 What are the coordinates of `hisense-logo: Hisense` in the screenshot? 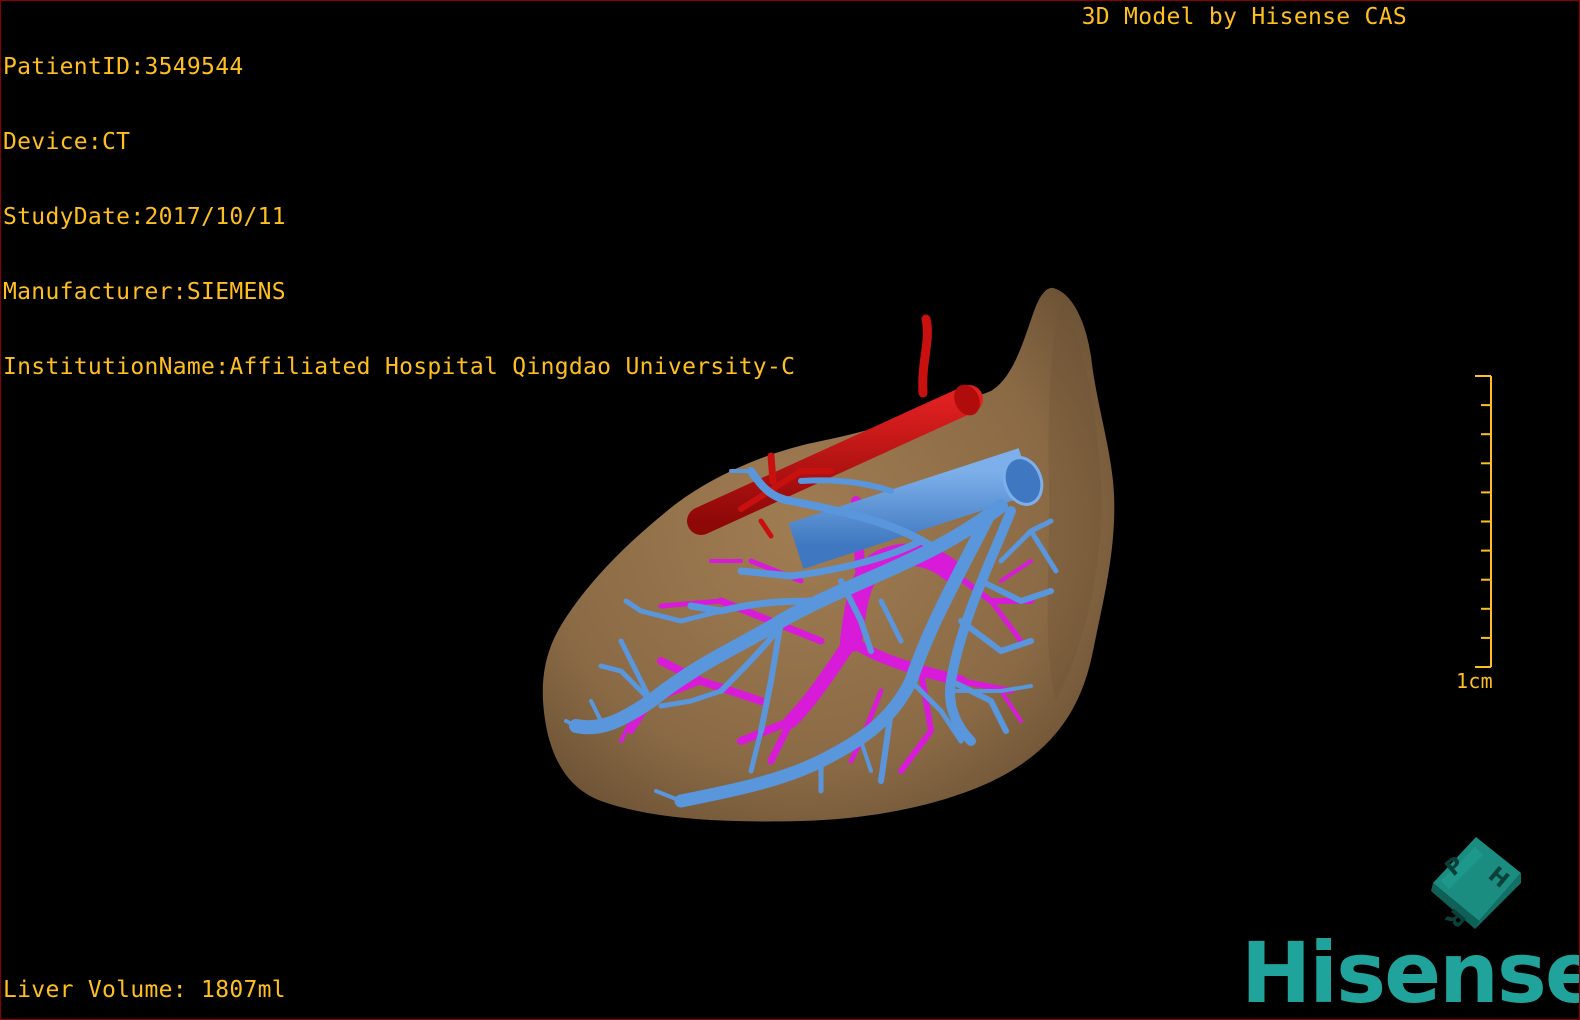 It's located at (1410, 972).